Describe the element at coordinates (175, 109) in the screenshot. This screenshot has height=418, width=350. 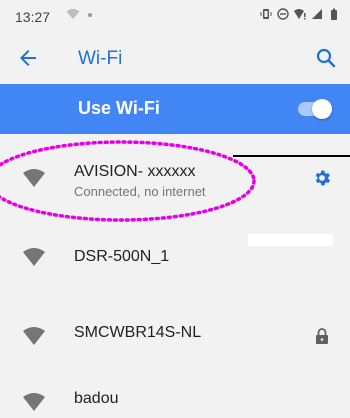
I see `use-wifi-bar: Use Wi-Fi` at that location.